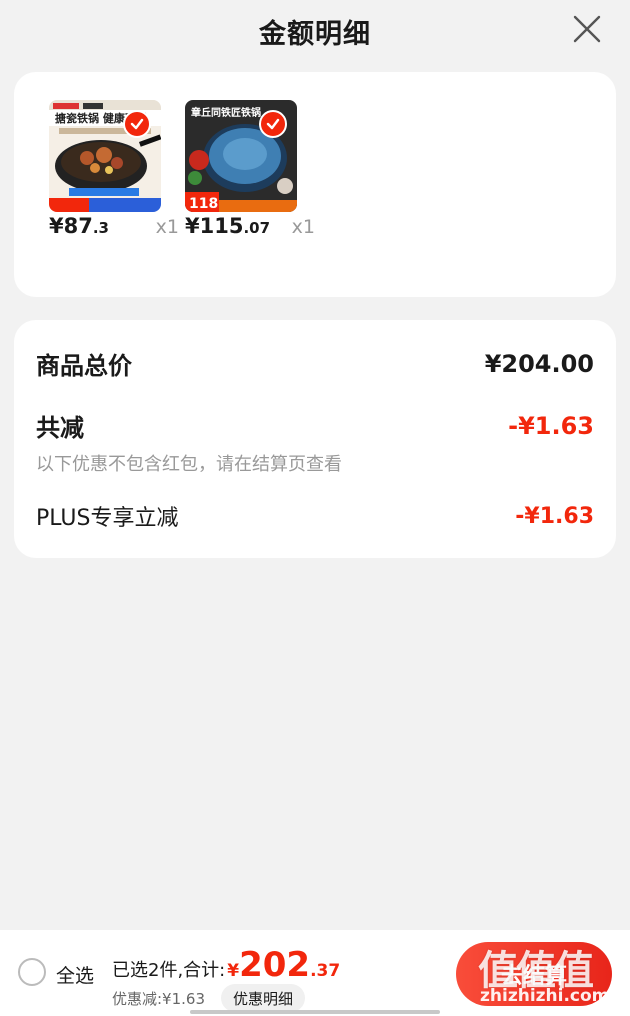  What do you see at coordinates (189, 464) in the screenshot?
I see `discount-note: 以下优惠不包含红包，请在结算页查看` at bounding box center [189, 464].